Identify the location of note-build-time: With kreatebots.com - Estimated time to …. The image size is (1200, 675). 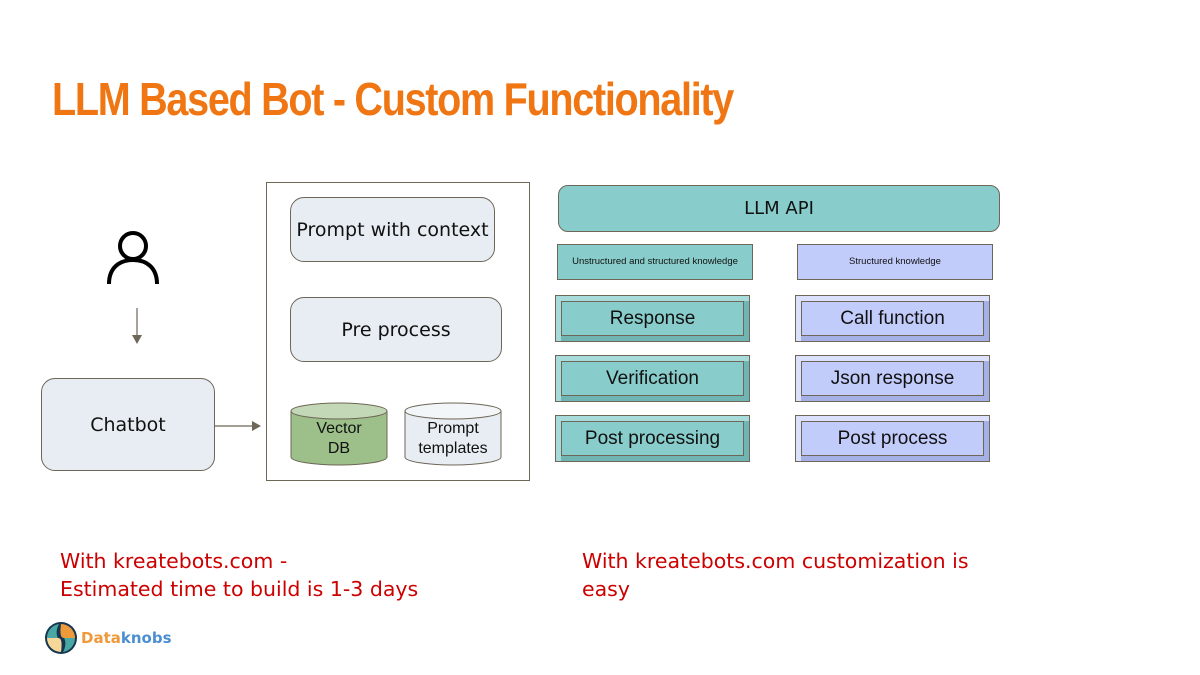
(239, 575).